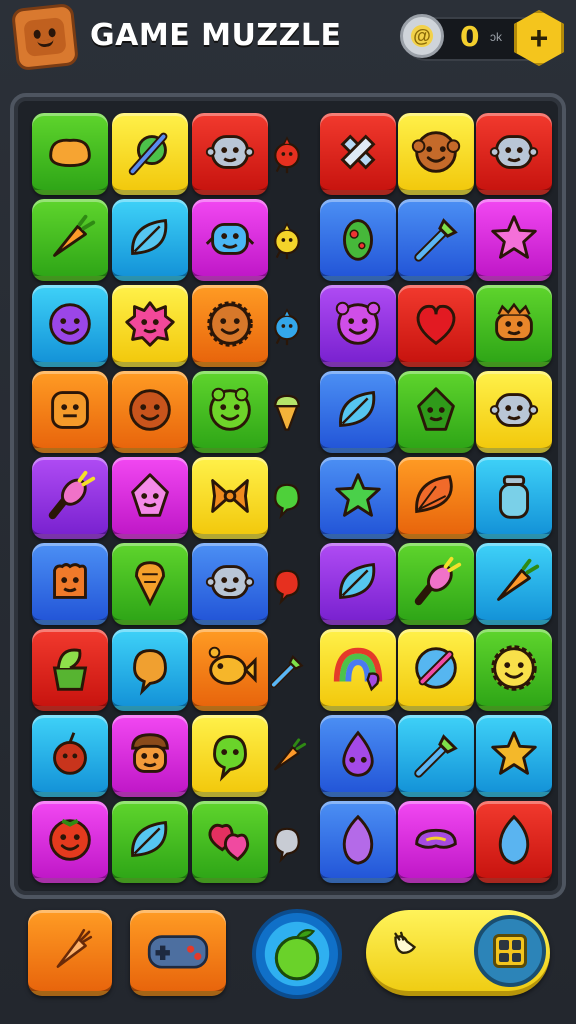  I want to click on carrot-booster-button, so click(70, 953).